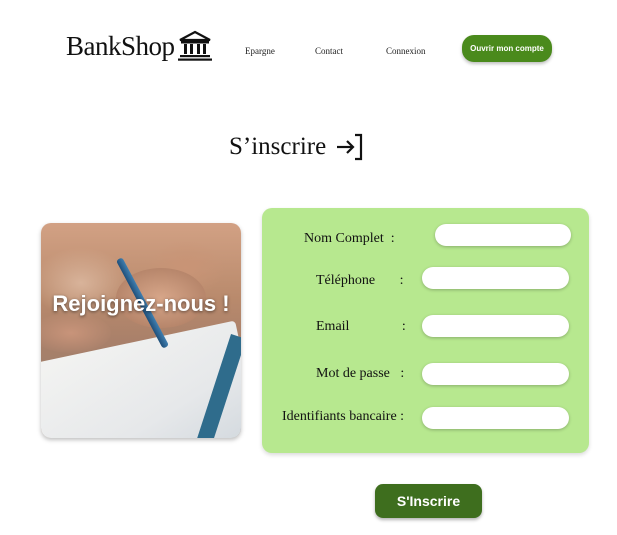 The width and height of the screenshot is (617, 535). What do you see at coordinates (76, 333) in the screenshot?
I see `photo-hand-left` at bounding box center [76, 333].